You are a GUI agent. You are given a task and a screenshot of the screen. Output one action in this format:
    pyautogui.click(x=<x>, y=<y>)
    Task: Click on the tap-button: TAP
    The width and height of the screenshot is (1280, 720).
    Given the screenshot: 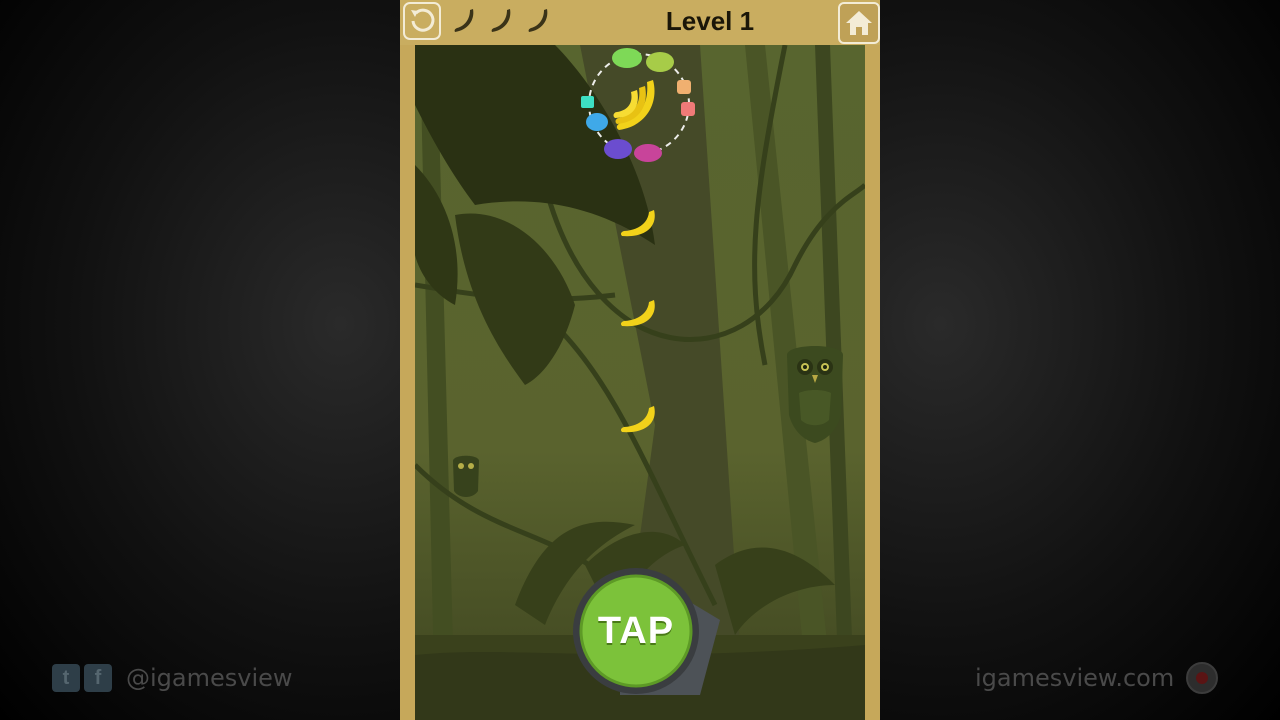 What is the action you would take?
    pyautogui.click(x=636, y=631)
    